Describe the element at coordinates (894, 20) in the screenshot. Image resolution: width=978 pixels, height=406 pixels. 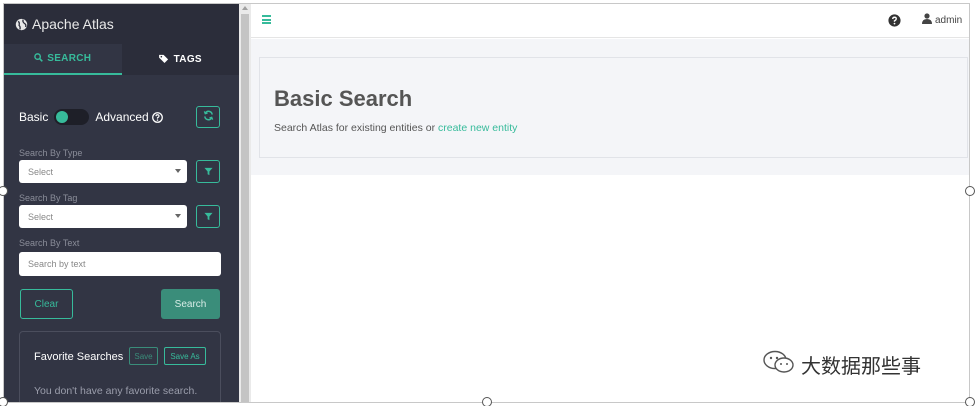
I see `help-icon` at that location.